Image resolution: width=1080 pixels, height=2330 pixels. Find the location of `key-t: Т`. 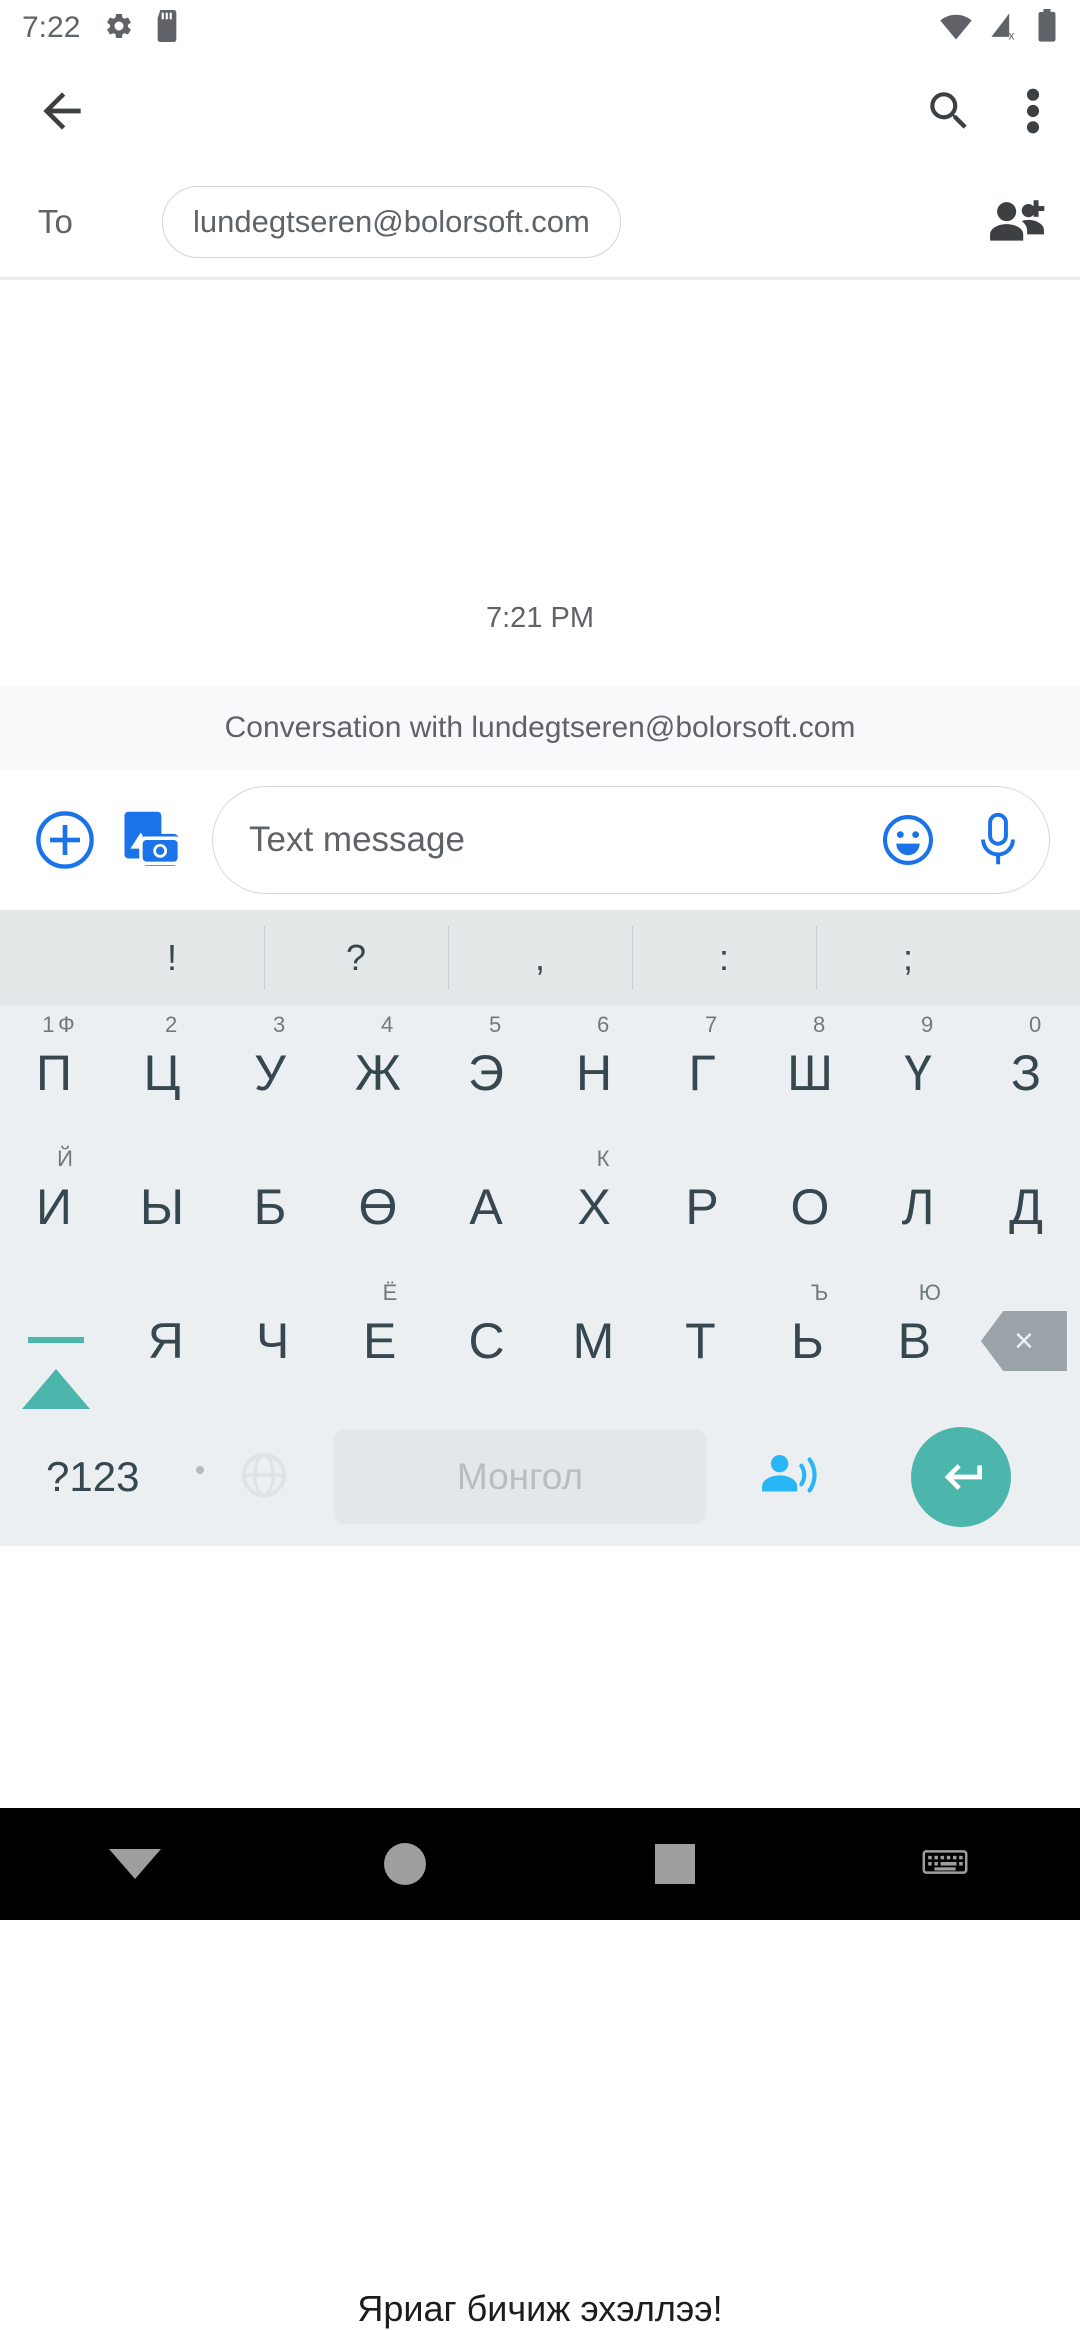

key-t: Т is located at coordinates (700, 1341).